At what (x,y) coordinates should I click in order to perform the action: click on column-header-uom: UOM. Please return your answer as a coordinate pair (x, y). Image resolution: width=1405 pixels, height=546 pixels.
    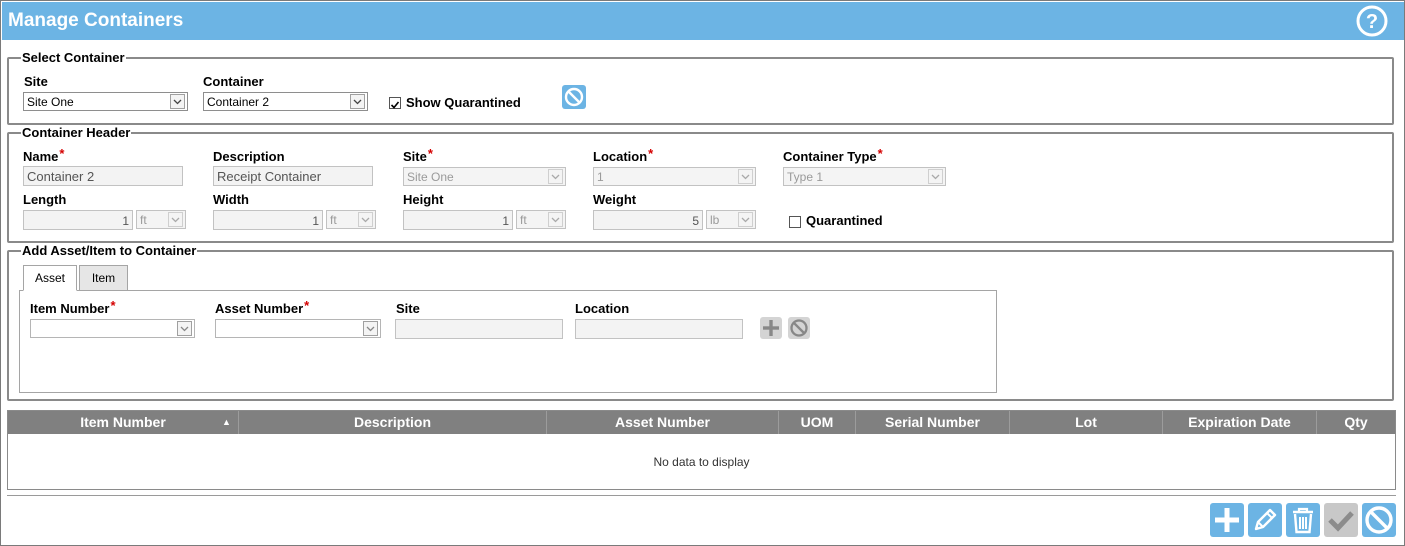
    Looking at the image, I should click on (817, 422).